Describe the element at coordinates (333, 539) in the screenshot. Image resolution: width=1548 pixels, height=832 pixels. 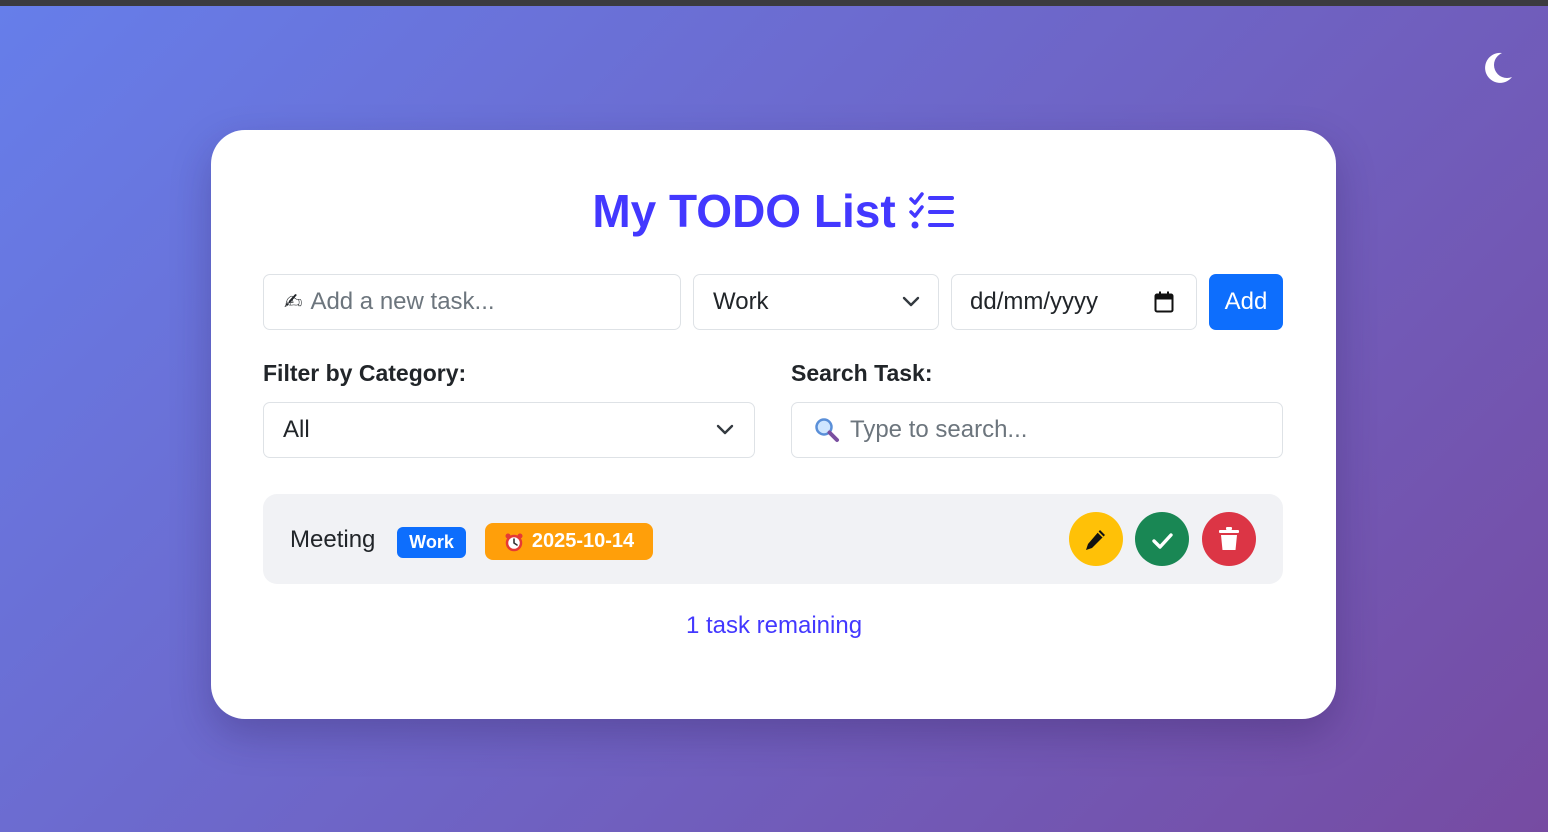
I see `task-text: Meeting` at that location.